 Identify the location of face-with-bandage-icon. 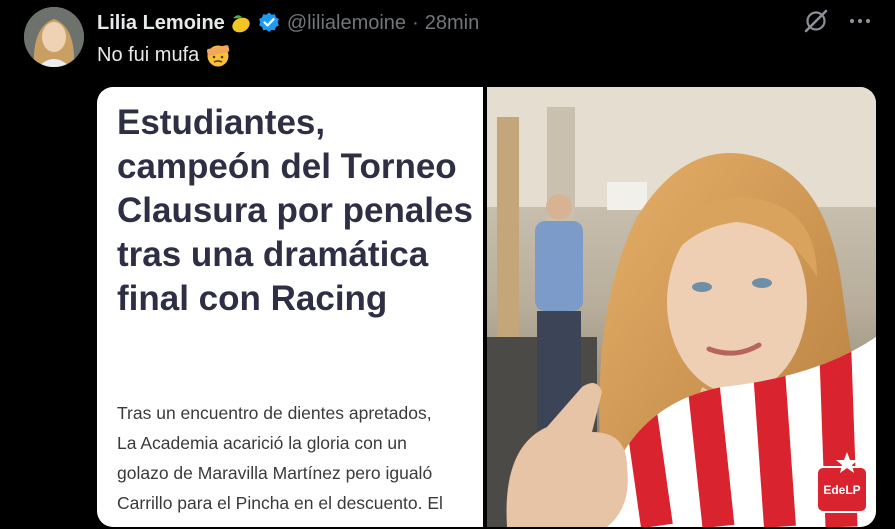
(218, 55).